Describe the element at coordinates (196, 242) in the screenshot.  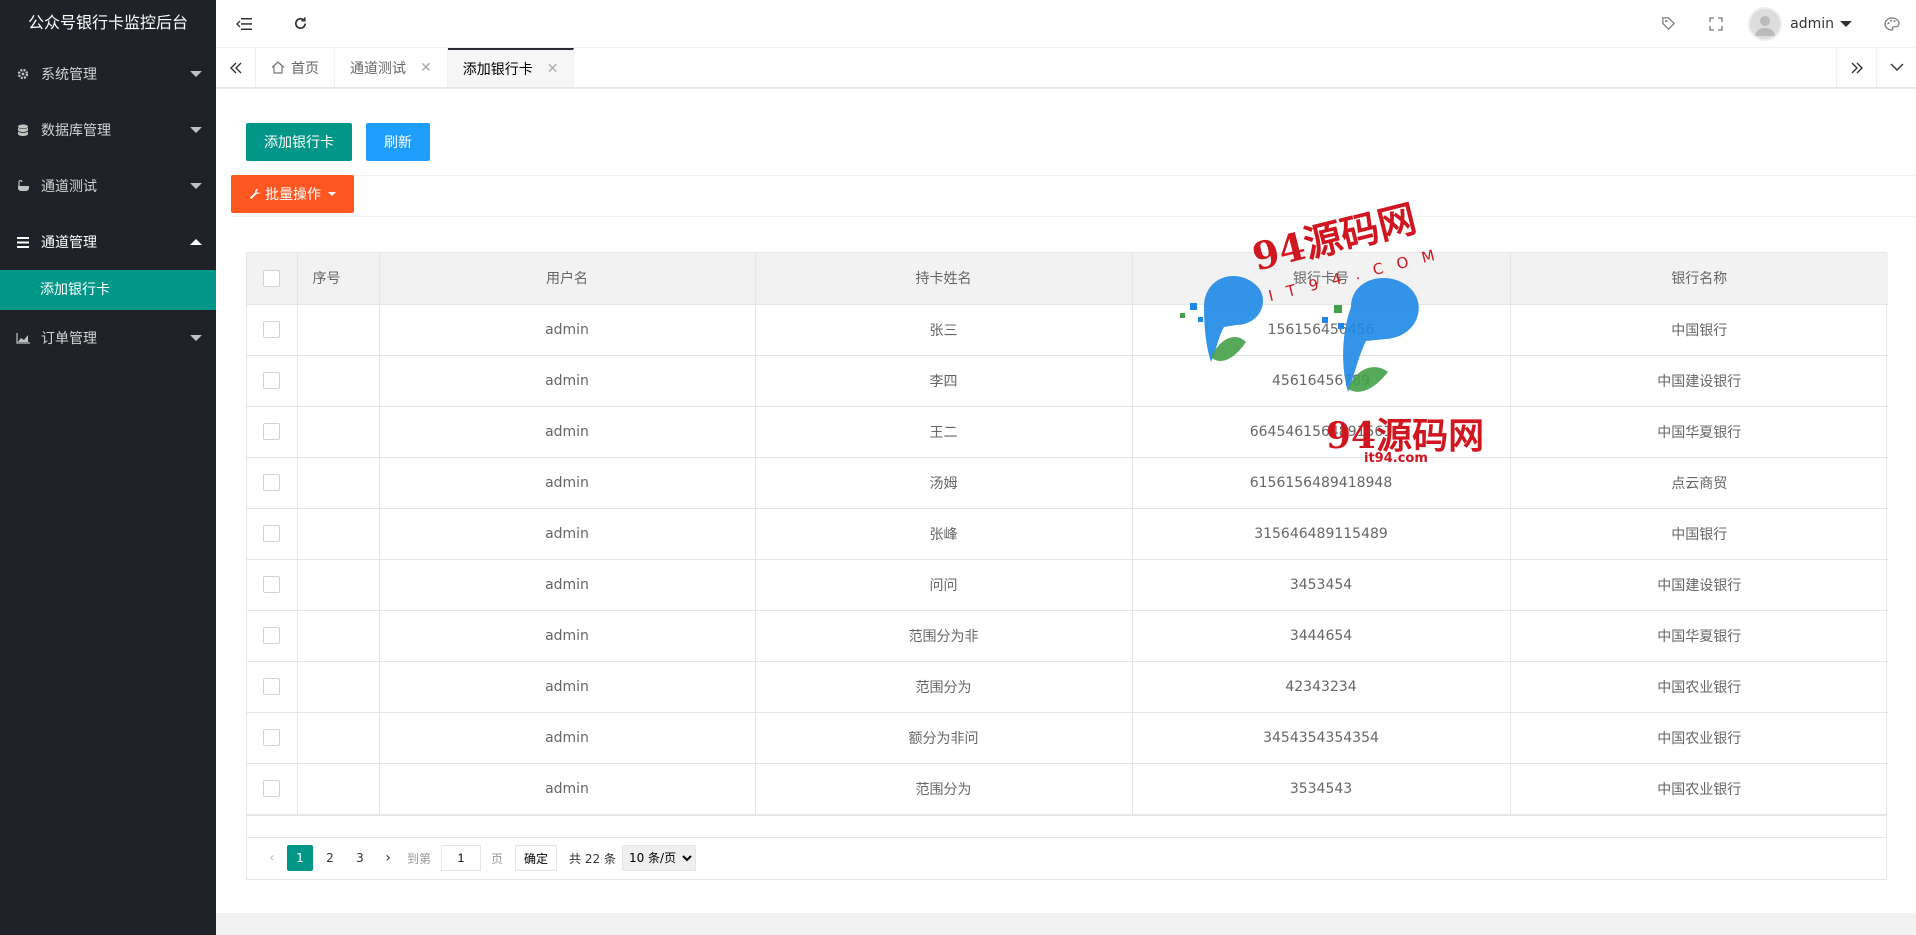
I see `chevron-up-icon` at that location.